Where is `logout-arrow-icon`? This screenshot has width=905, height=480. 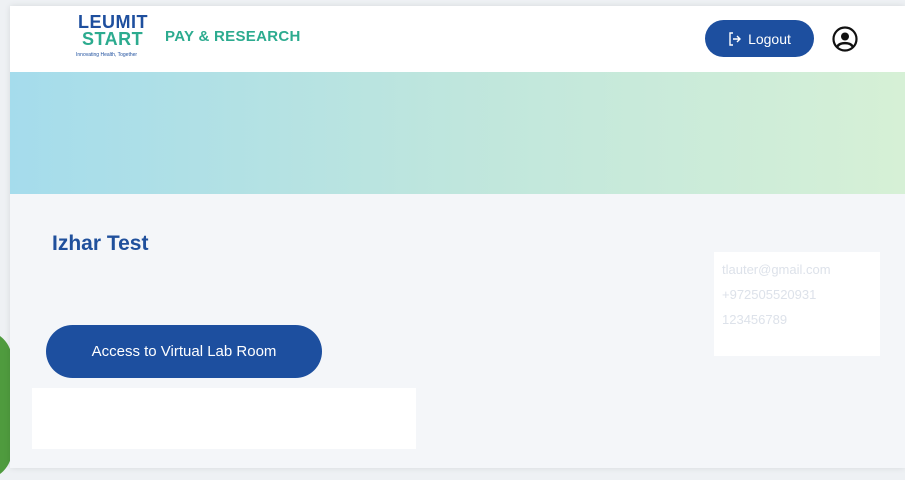 logout-arrow-icon is located at coordinates (735, 38).